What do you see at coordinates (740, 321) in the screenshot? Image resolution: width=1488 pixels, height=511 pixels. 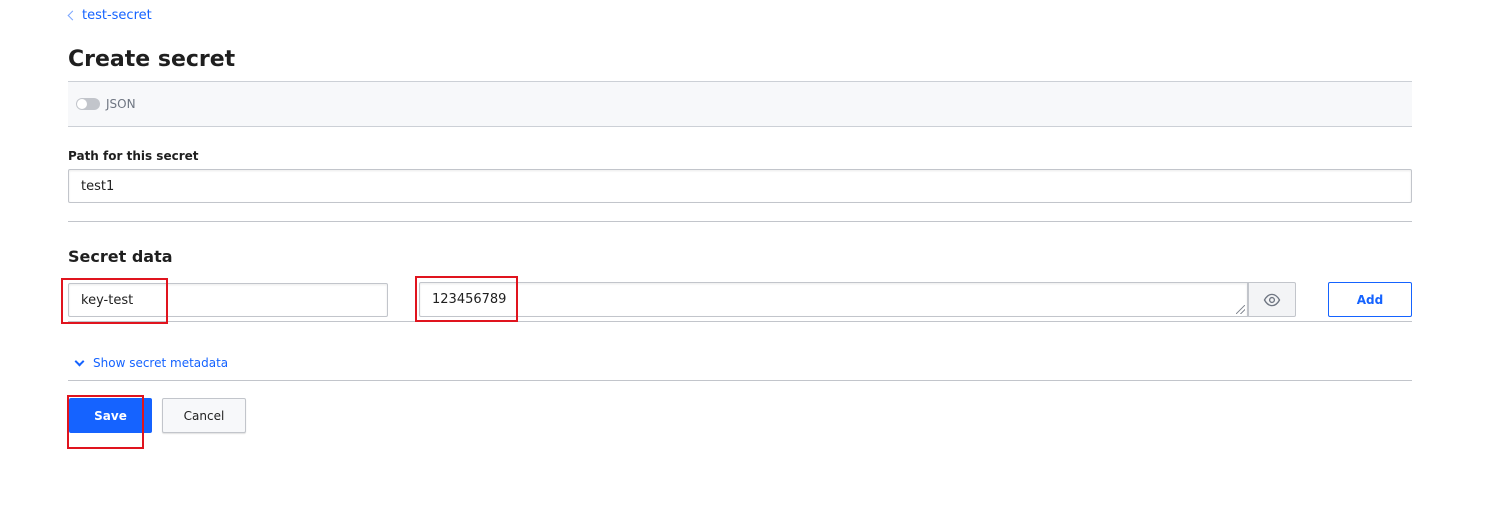 I see `row-divider` at bounding box center [740, 321].